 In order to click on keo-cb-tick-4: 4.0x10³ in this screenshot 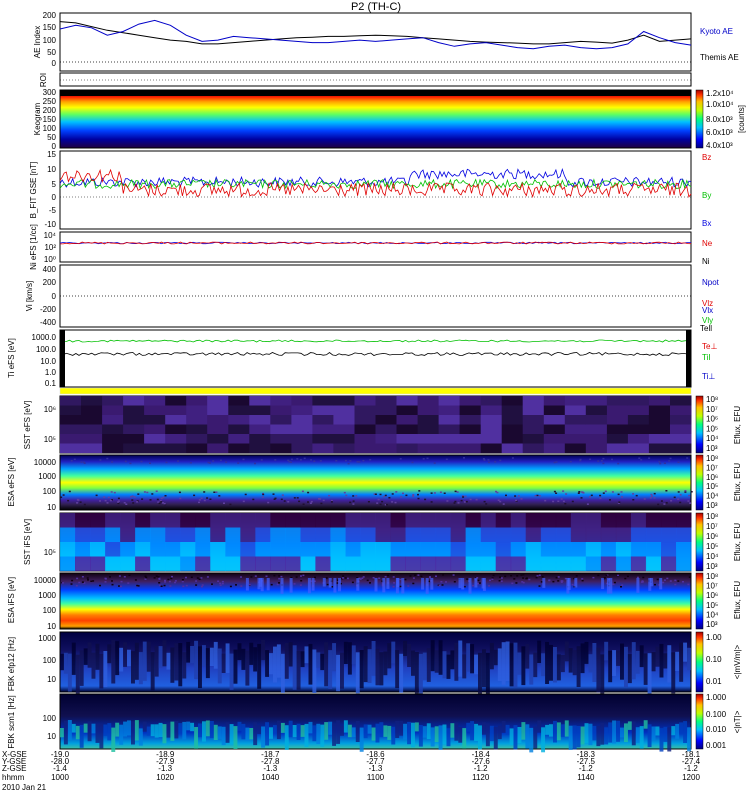, I will do `click(719, 145)`.